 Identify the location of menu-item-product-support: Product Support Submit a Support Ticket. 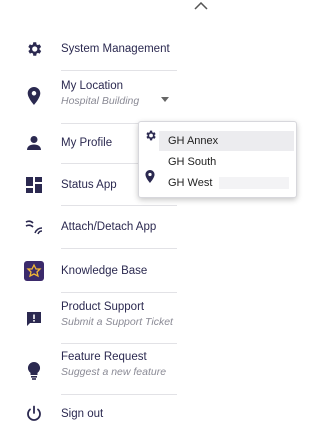
(145, 318).